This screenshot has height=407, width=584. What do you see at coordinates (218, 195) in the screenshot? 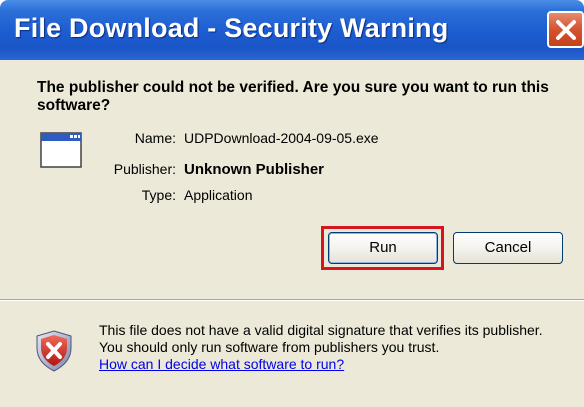
I see `type-value: Application` at bounding box center [218, 195].